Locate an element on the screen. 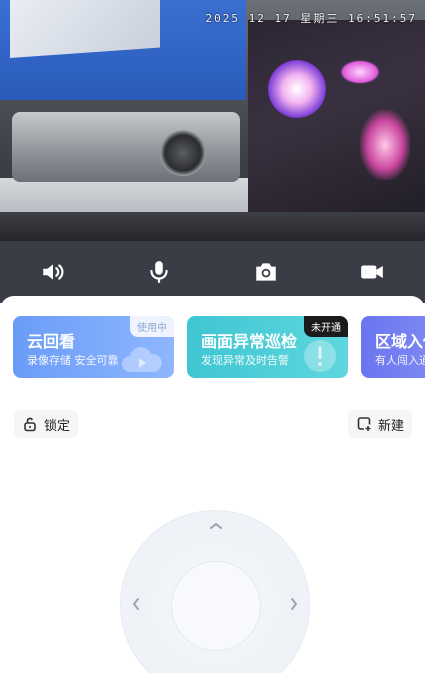 This screenshot has height=673, width=425. microphone-icon is located at coordinates (159, 272).